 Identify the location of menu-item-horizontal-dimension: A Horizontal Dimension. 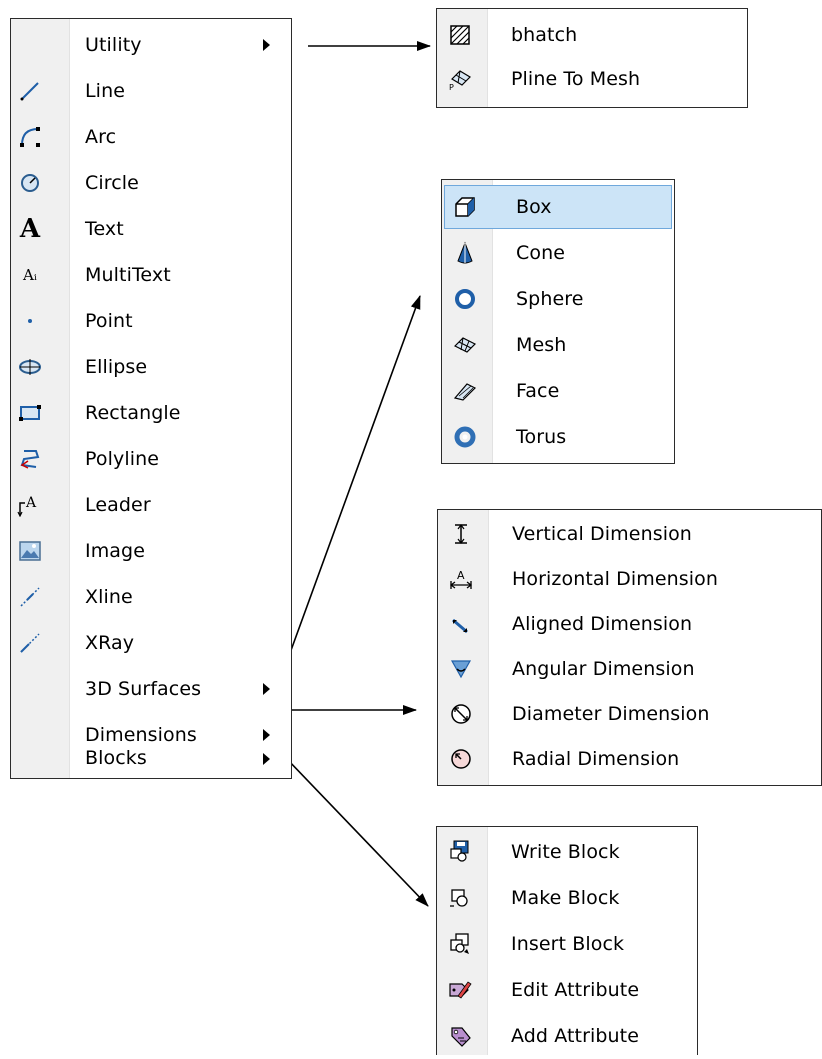
(629, 579).